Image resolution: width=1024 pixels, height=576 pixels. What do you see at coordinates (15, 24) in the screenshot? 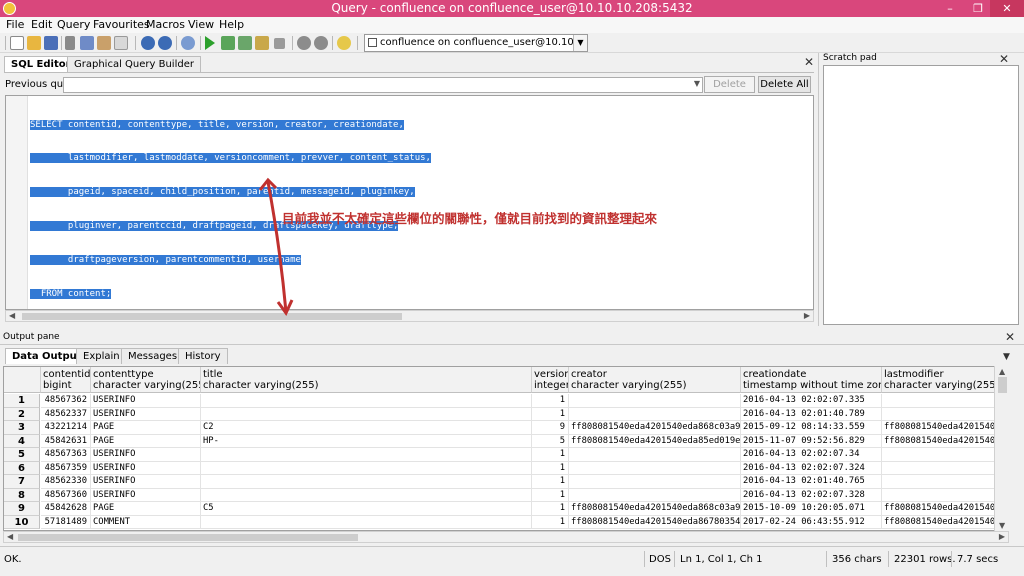
I see `menu-file: File` at bounding box center [15, 24].